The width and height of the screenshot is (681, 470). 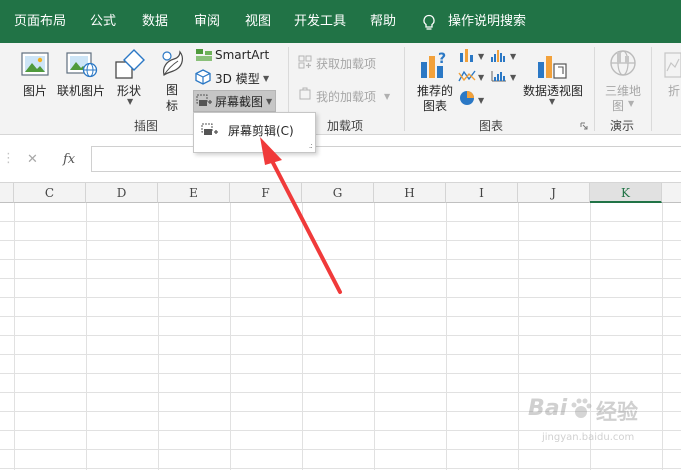 What do you see at coordinates (311, 145) in the screenshot?
I see `resize-grip: .:` at bounding box center [311, 145].